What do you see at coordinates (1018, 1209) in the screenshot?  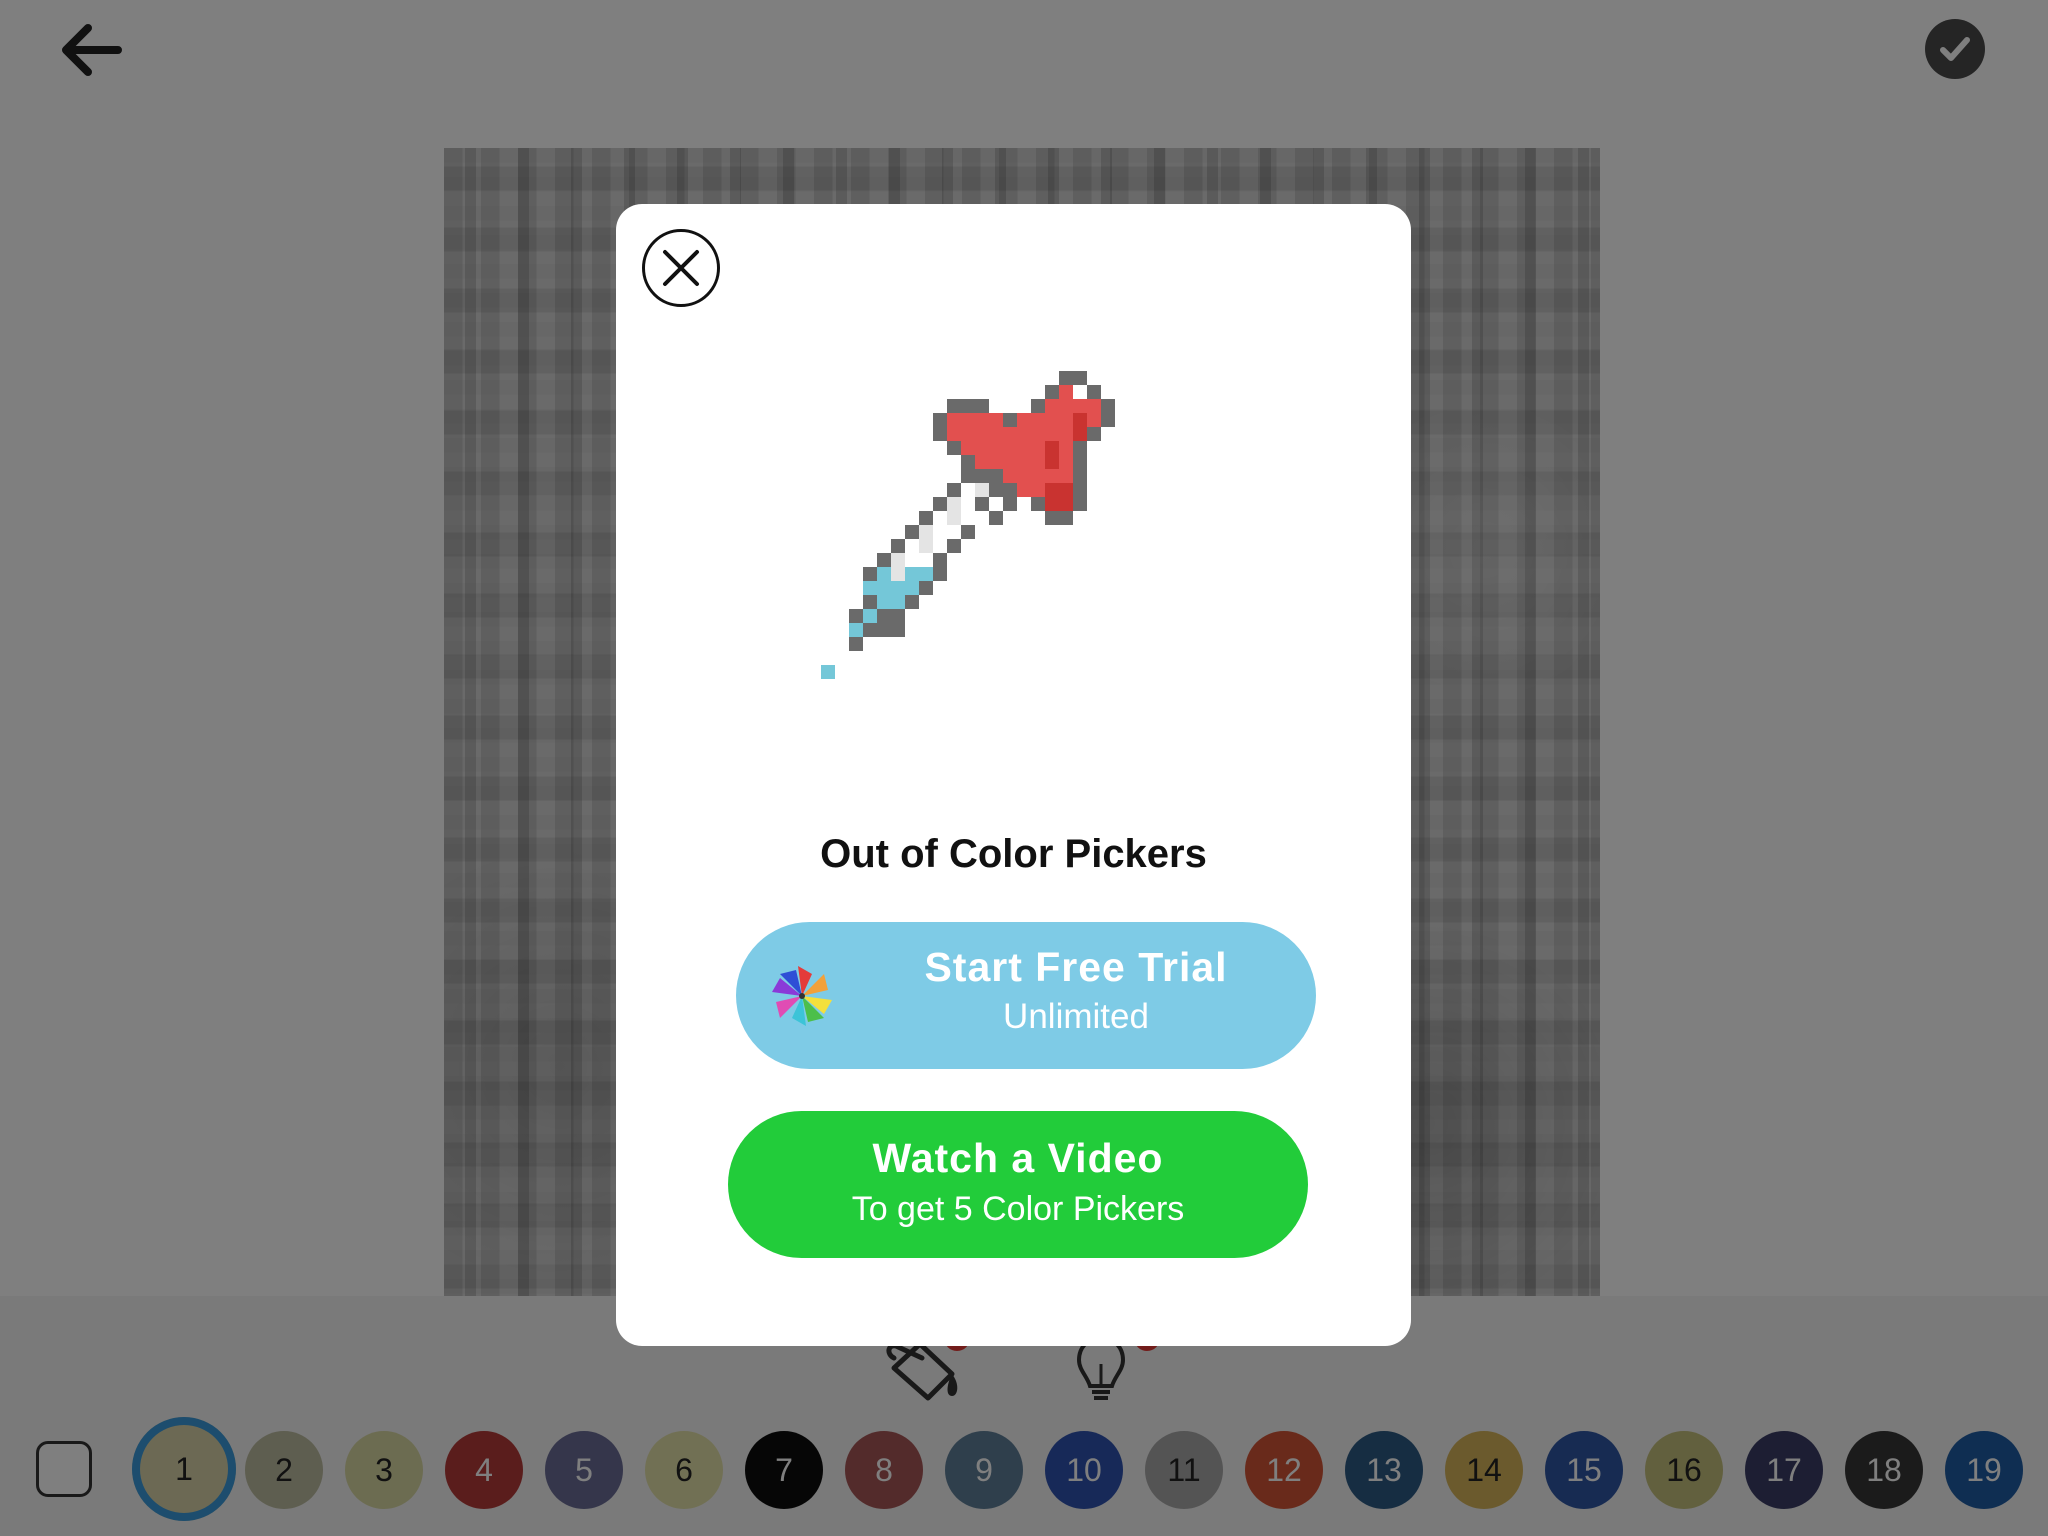 I see `video-sublabel: To get 5 Color Pickers` at bounding box center [1018, 1209].